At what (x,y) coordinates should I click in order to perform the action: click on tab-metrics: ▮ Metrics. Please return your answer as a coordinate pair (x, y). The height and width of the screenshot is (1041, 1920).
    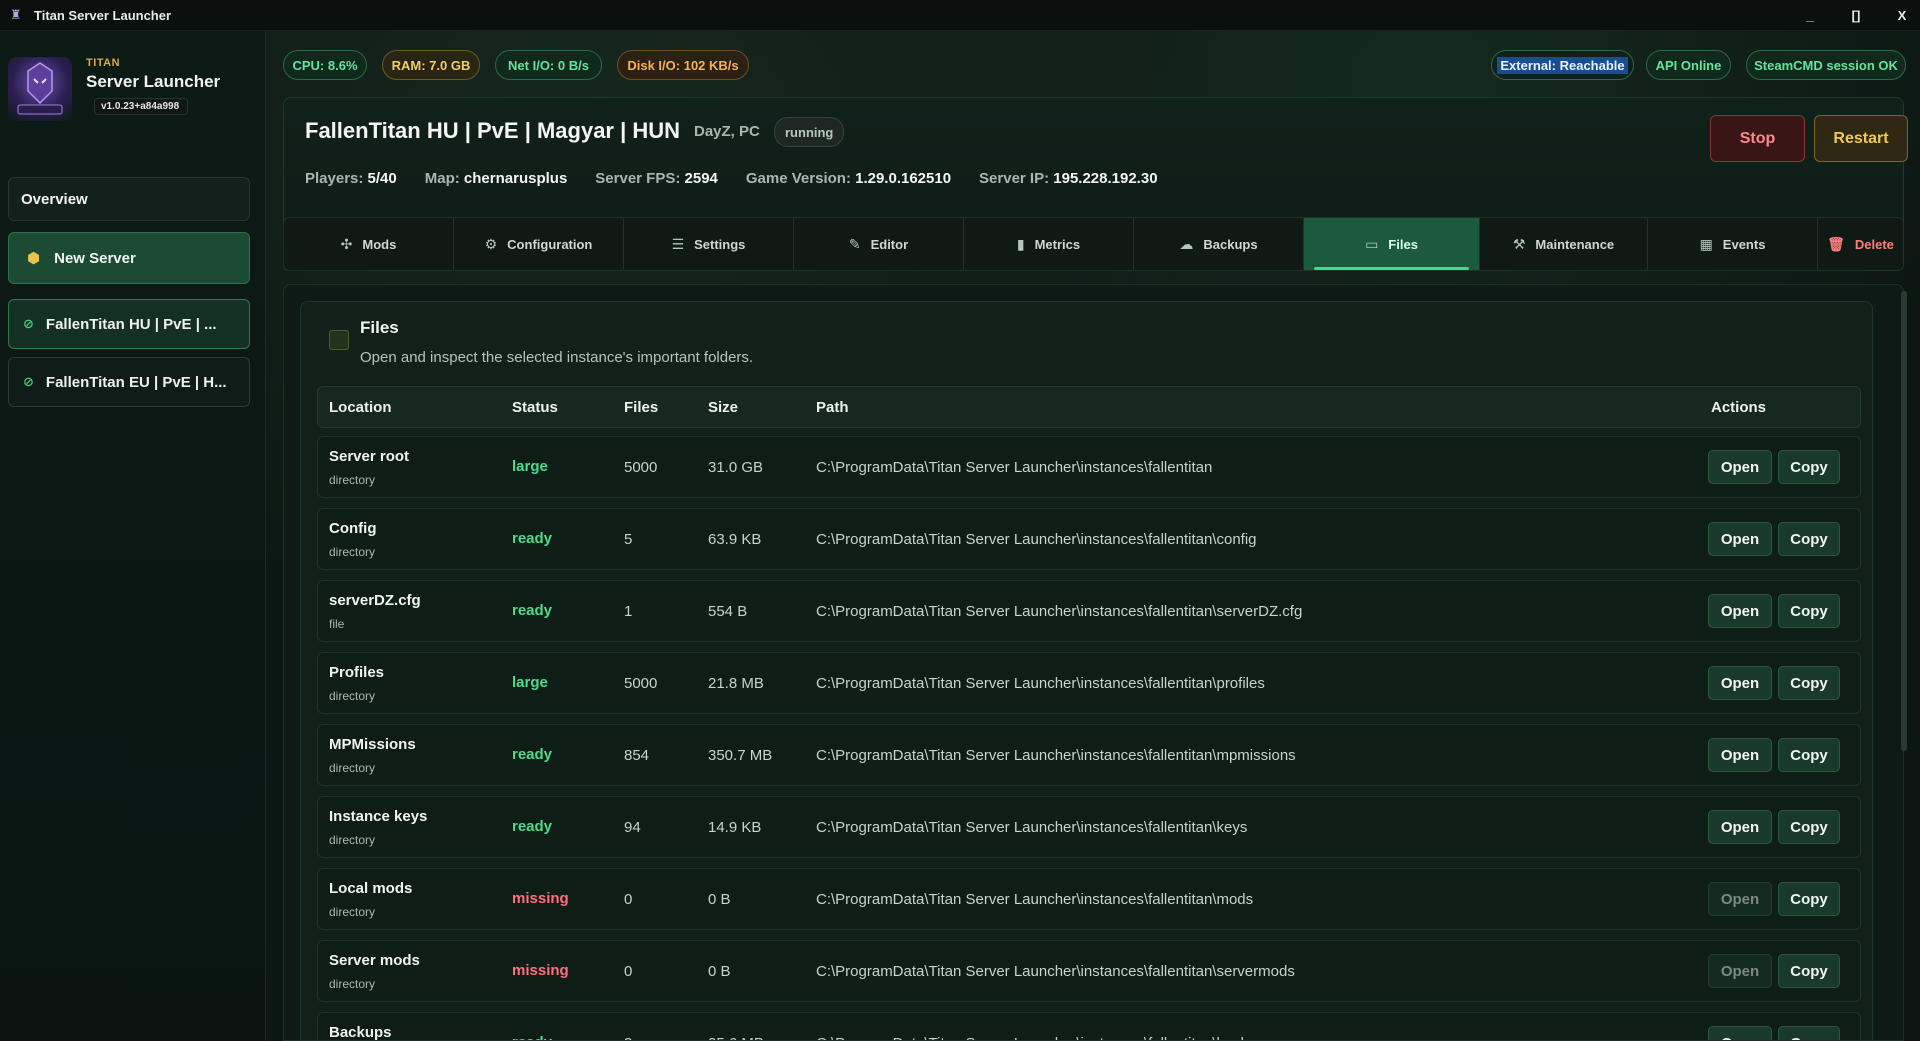
    Looking at the image, I should click on (1049, 244).